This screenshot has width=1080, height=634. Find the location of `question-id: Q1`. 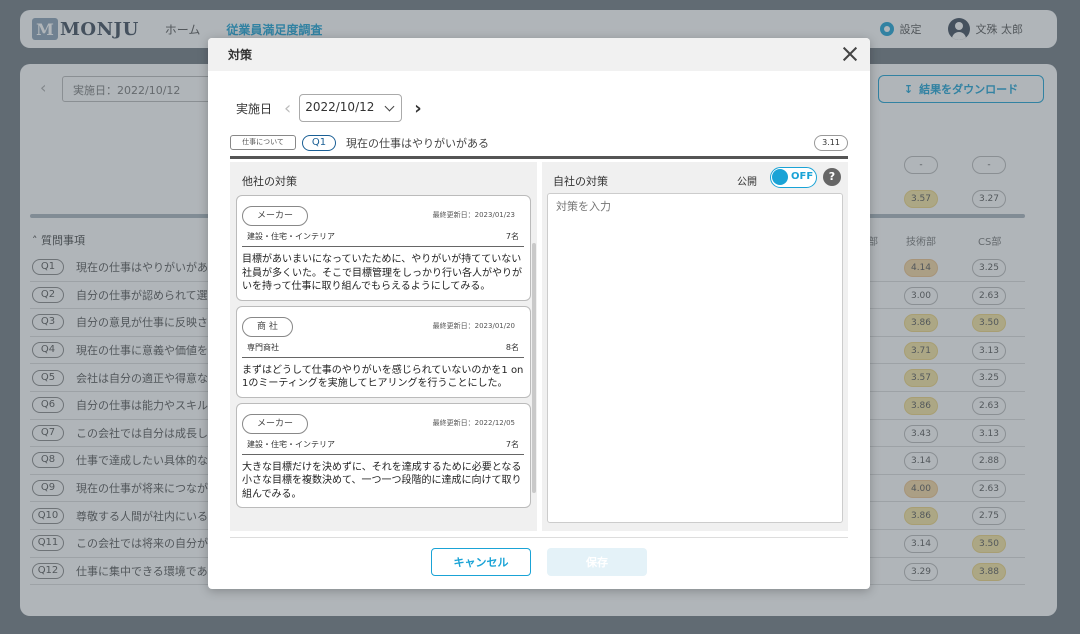

question-id: Q1 is located at coordinates (319, 142).